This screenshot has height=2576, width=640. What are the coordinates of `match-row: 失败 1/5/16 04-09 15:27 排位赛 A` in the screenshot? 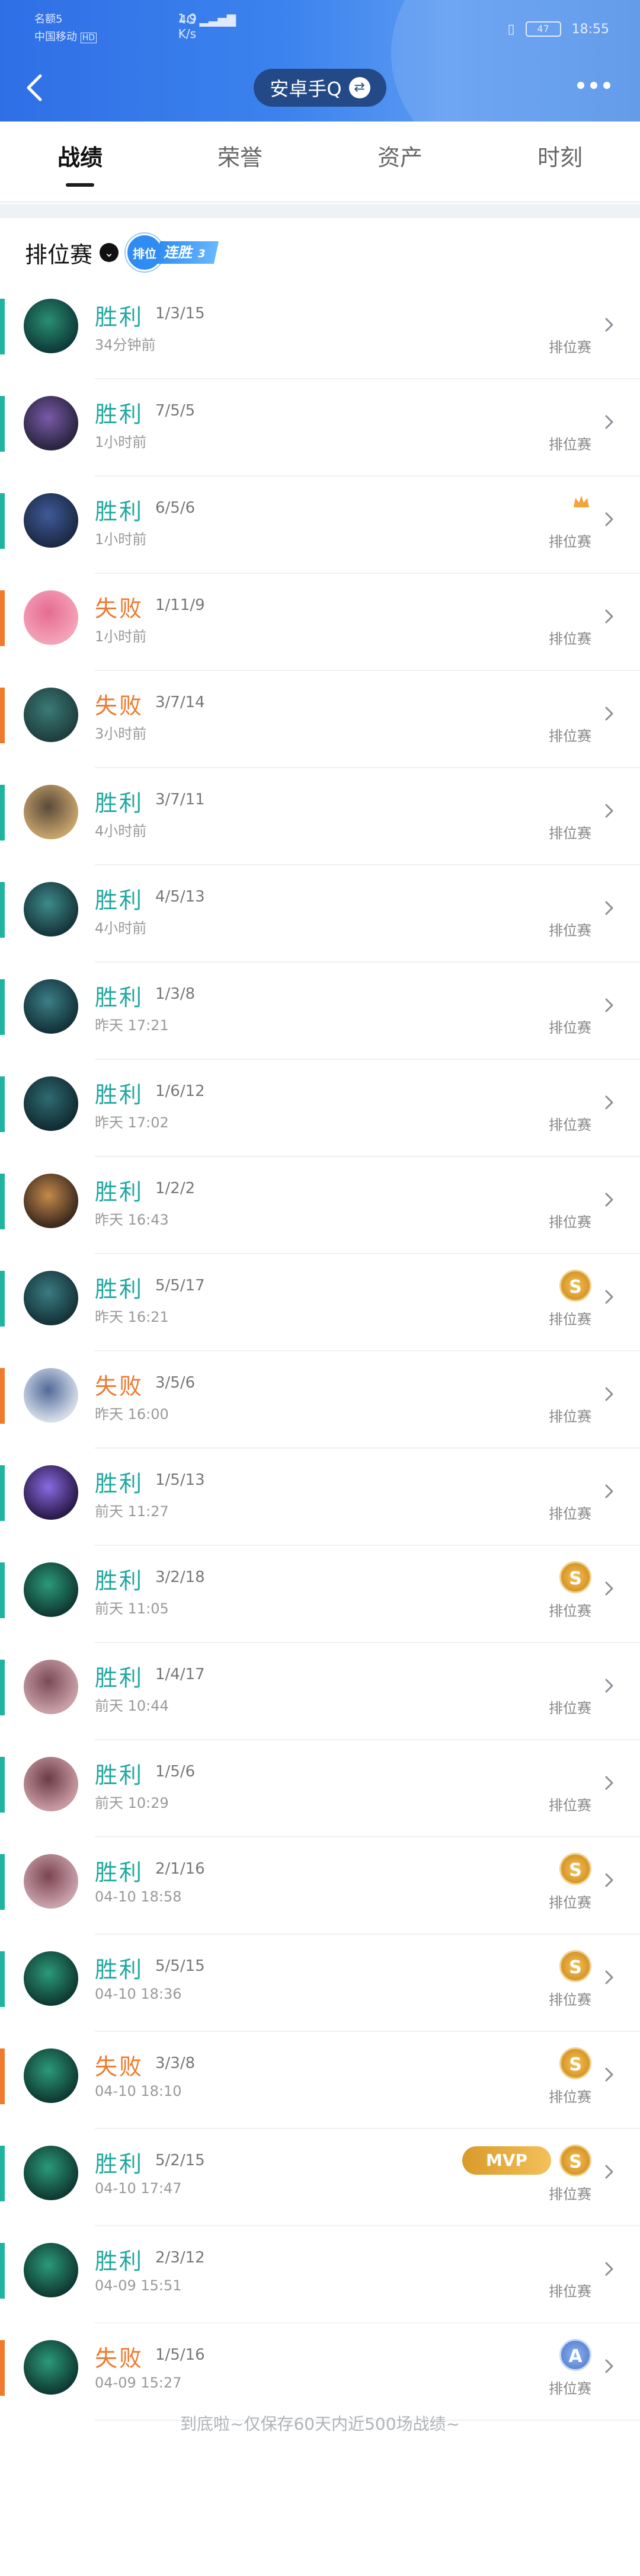 It's located at (320, 2372).